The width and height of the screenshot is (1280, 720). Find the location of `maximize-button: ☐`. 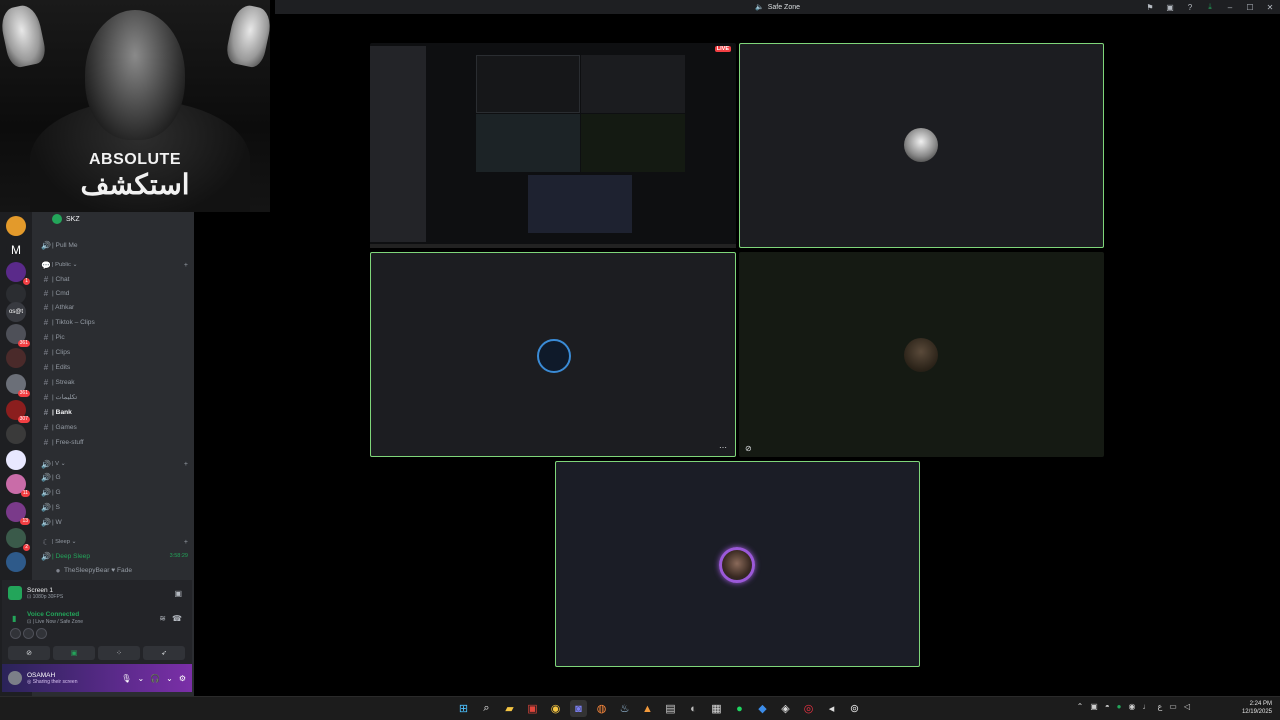

maximize-button: ☐ is located at coordinates (1250, 7).